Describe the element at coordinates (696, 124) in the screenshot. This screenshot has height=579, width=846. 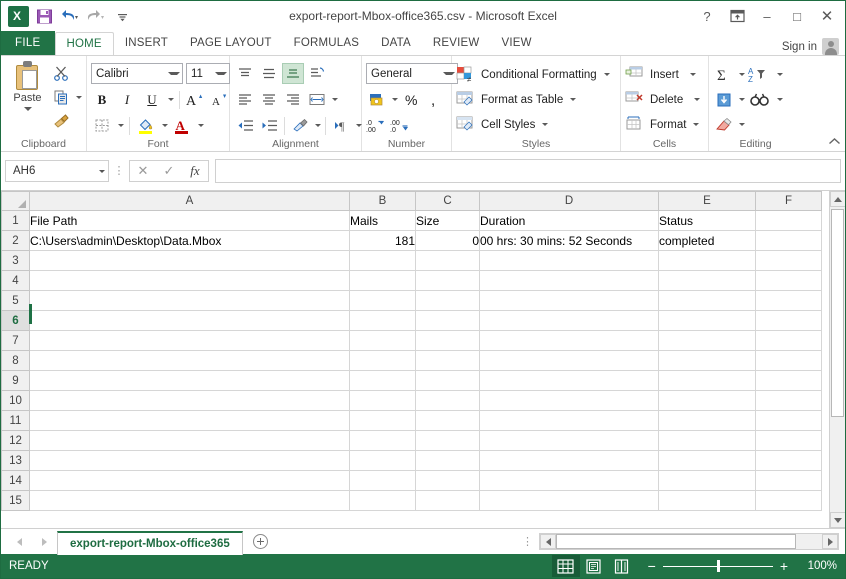
I see `format-cells-dropdown-icon` at that location.